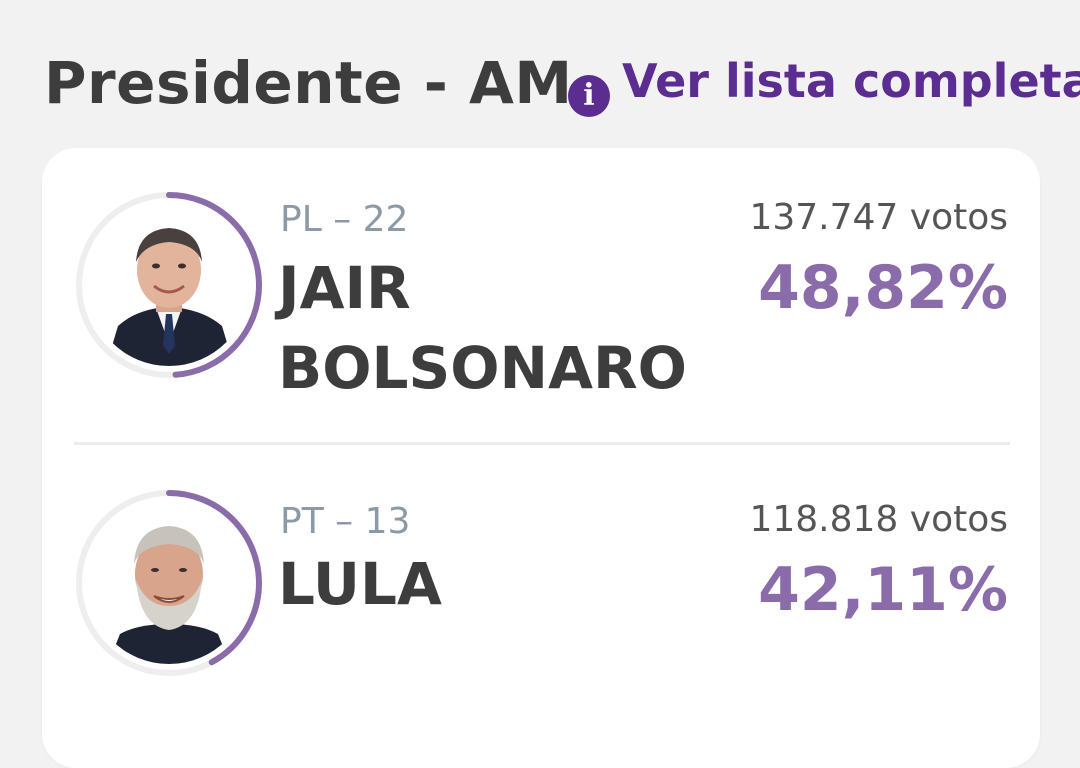  Describe the element at coordinates (883, 288) in the screenshot. I see `vote-percentage: 48,82%` at that location.